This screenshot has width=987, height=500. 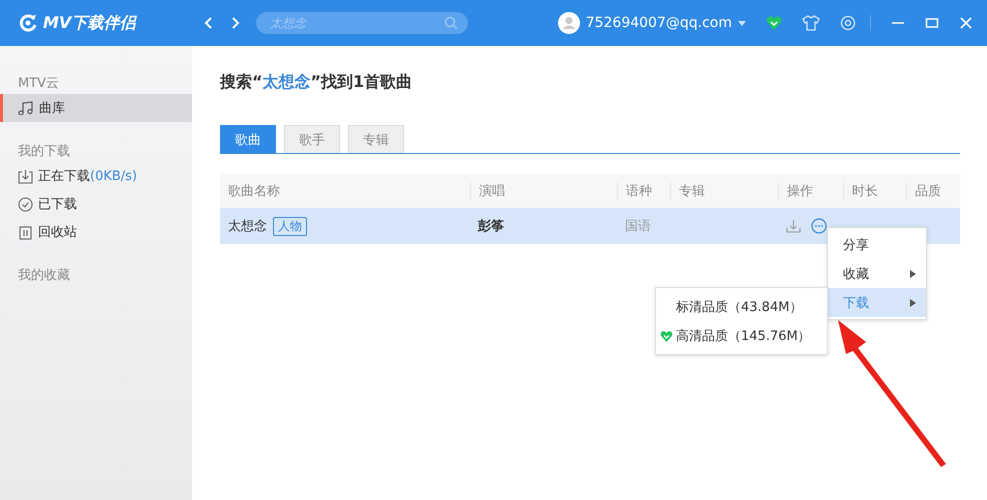 I want to click on column-header: 专辑, so click(x=724, y=191).